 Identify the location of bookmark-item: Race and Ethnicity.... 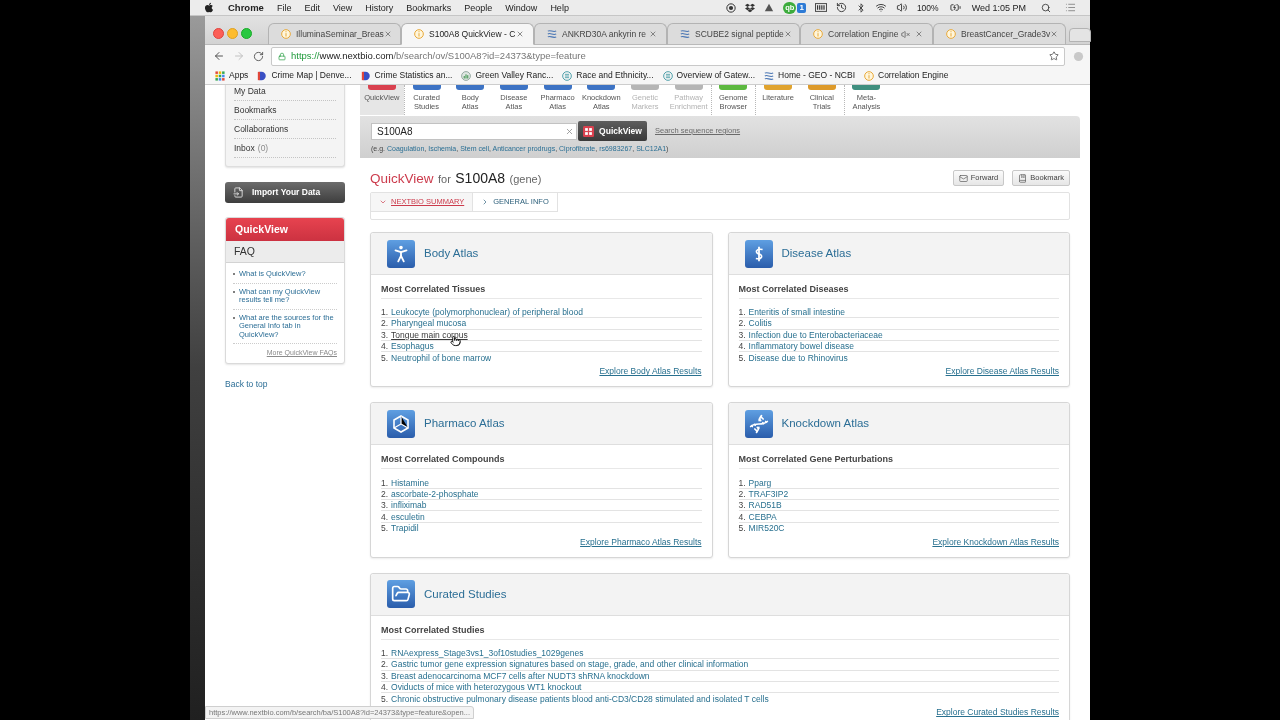
(608, 75).